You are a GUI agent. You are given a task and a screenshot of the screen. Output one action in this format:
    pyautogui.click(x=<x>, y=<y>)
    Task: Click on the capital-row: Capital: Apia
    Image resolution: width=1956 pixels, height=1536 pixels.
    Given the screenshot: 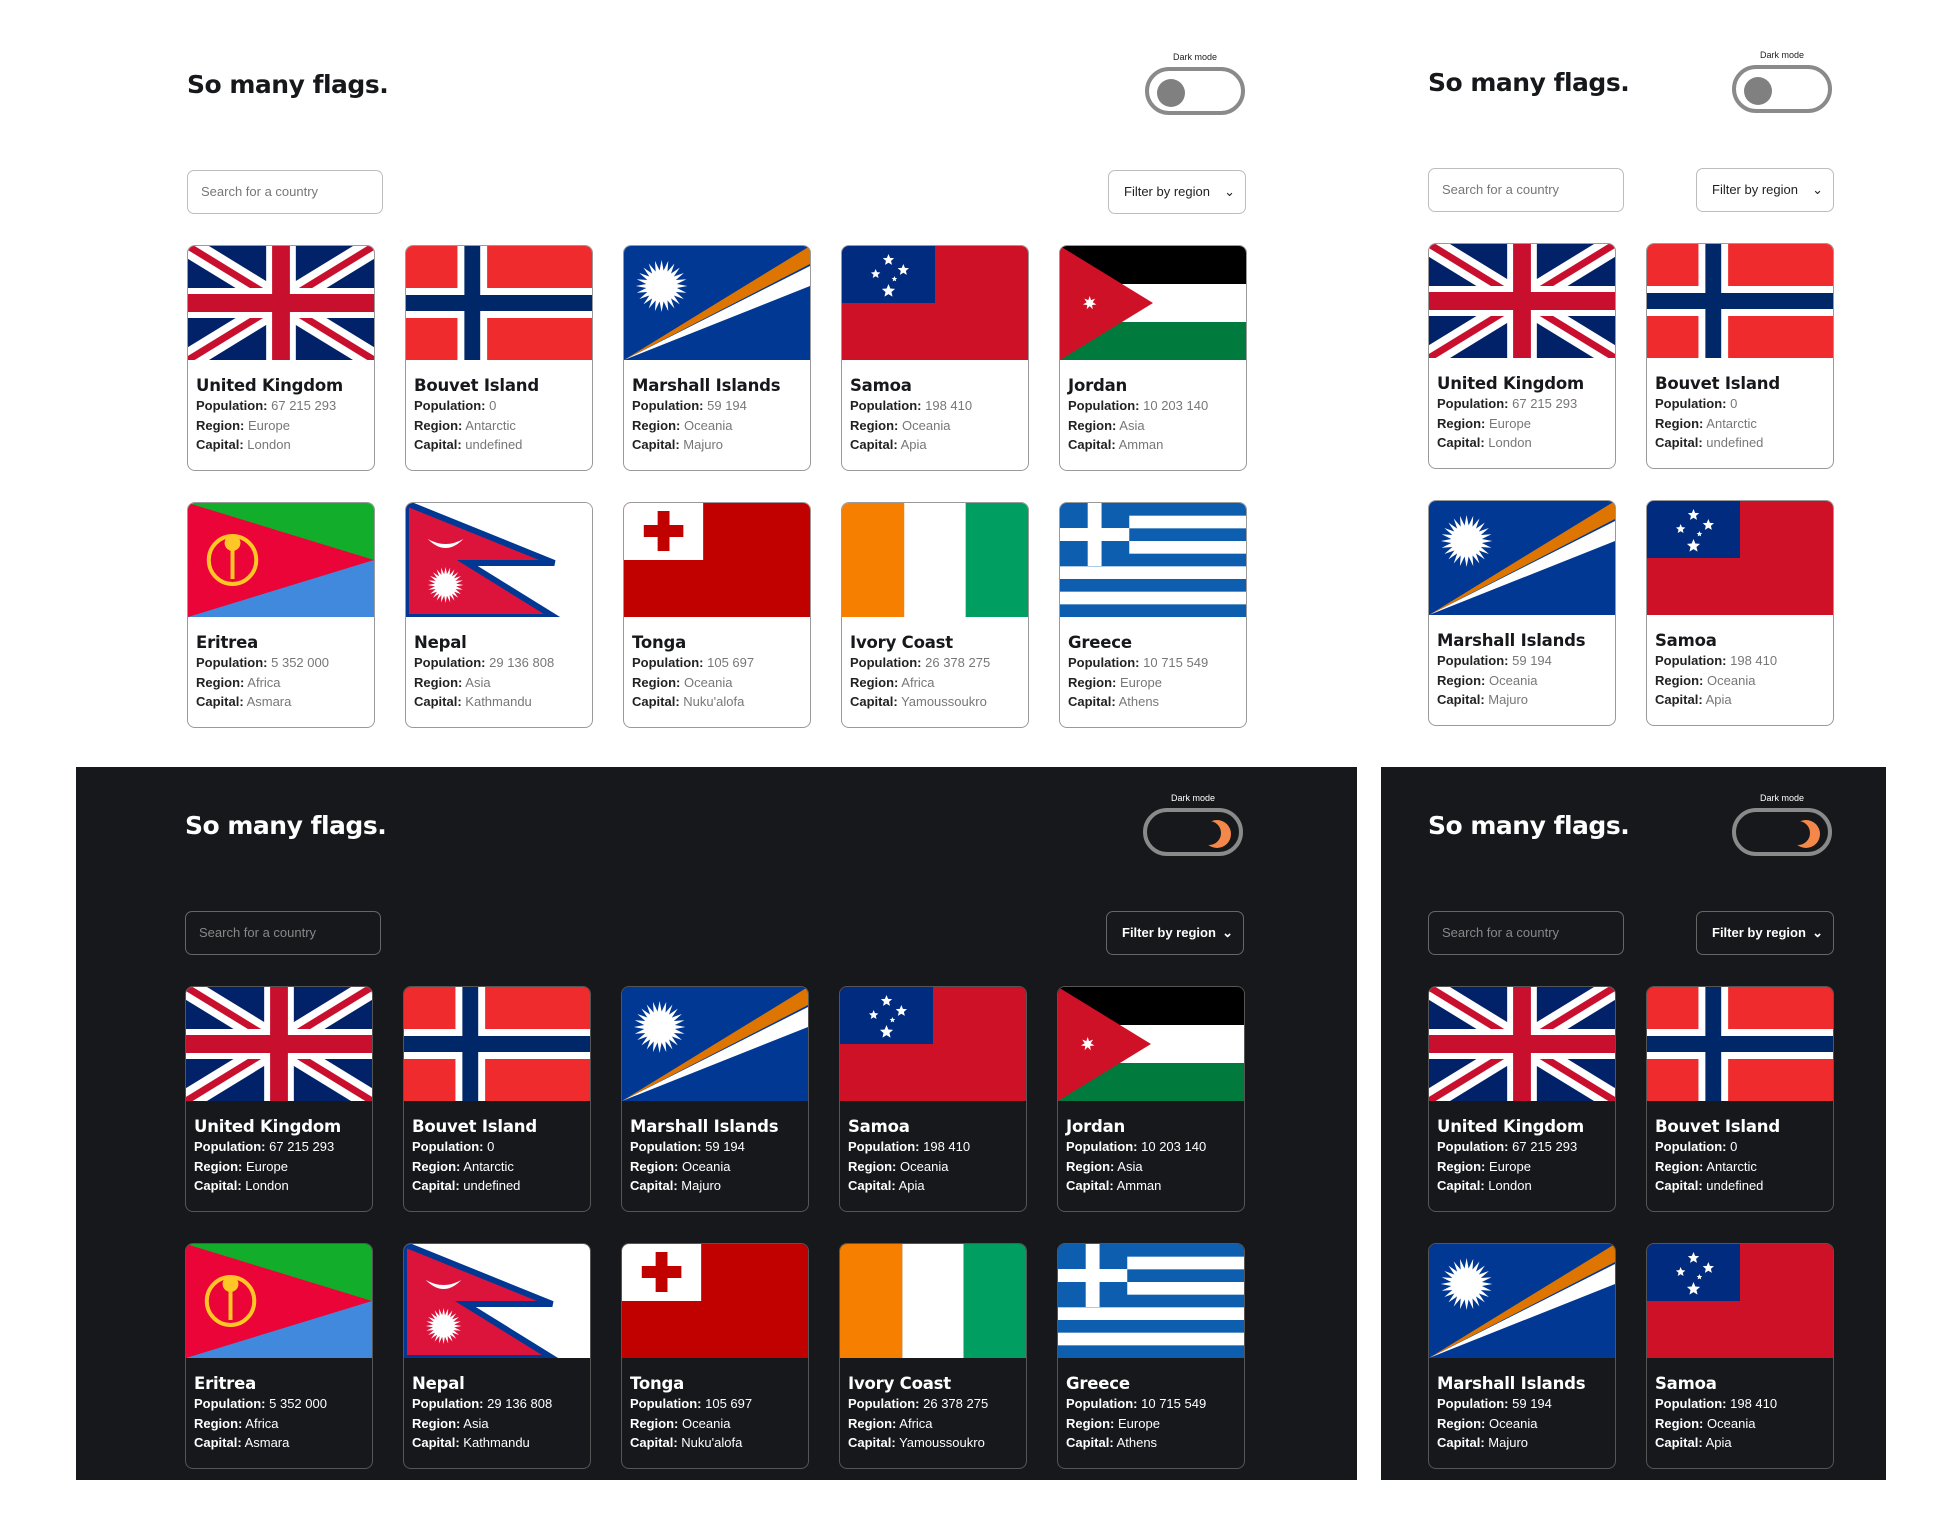 What is the action you would take?
    pyautogui.click(x=886, y=1185)
    